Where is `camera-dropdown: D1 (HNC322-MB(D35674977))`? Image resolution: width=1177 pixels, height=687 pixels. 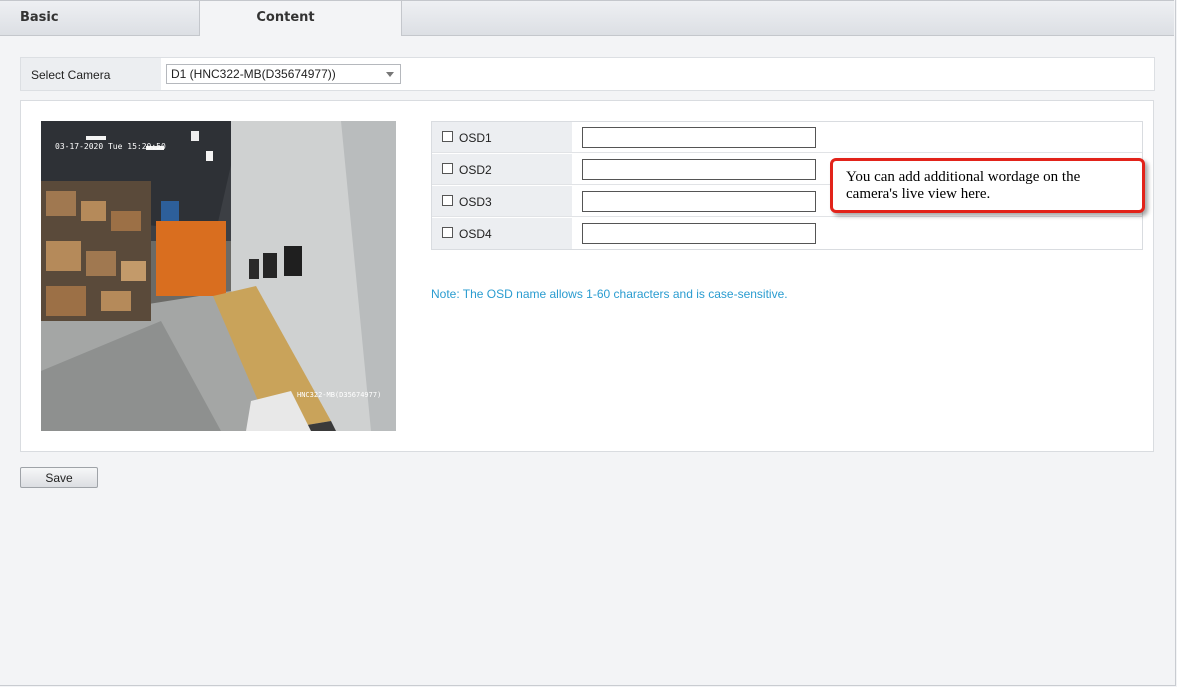 camera-dropdown: D1 (HNC322-MB(D35674977)) is located at coordinates (283, 74).